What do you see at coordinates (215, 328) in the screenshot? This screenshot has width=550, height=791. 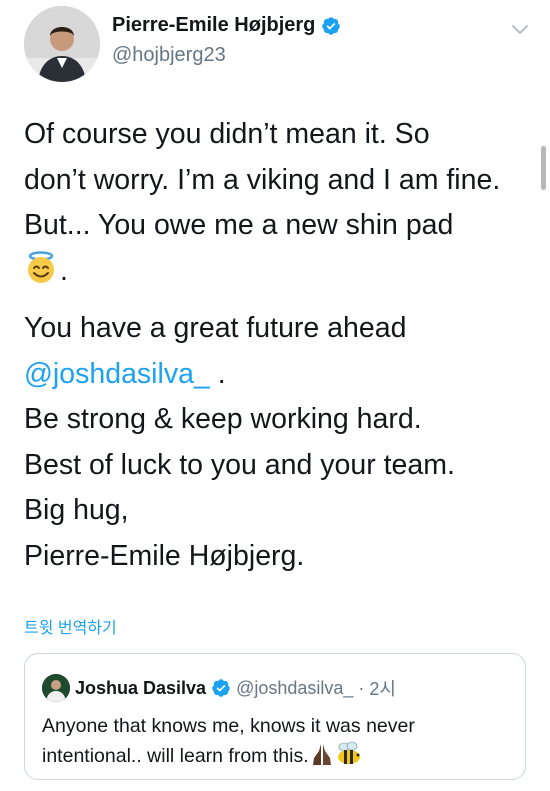 I see `tweet-line: You have a great future ahead` at bounding box center [215, 328].